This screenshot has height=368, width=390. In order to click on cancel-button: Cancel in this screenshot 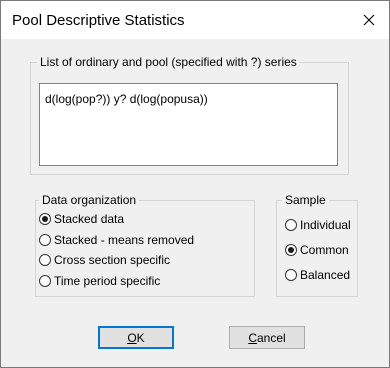, I will do `click(267, 337)`.